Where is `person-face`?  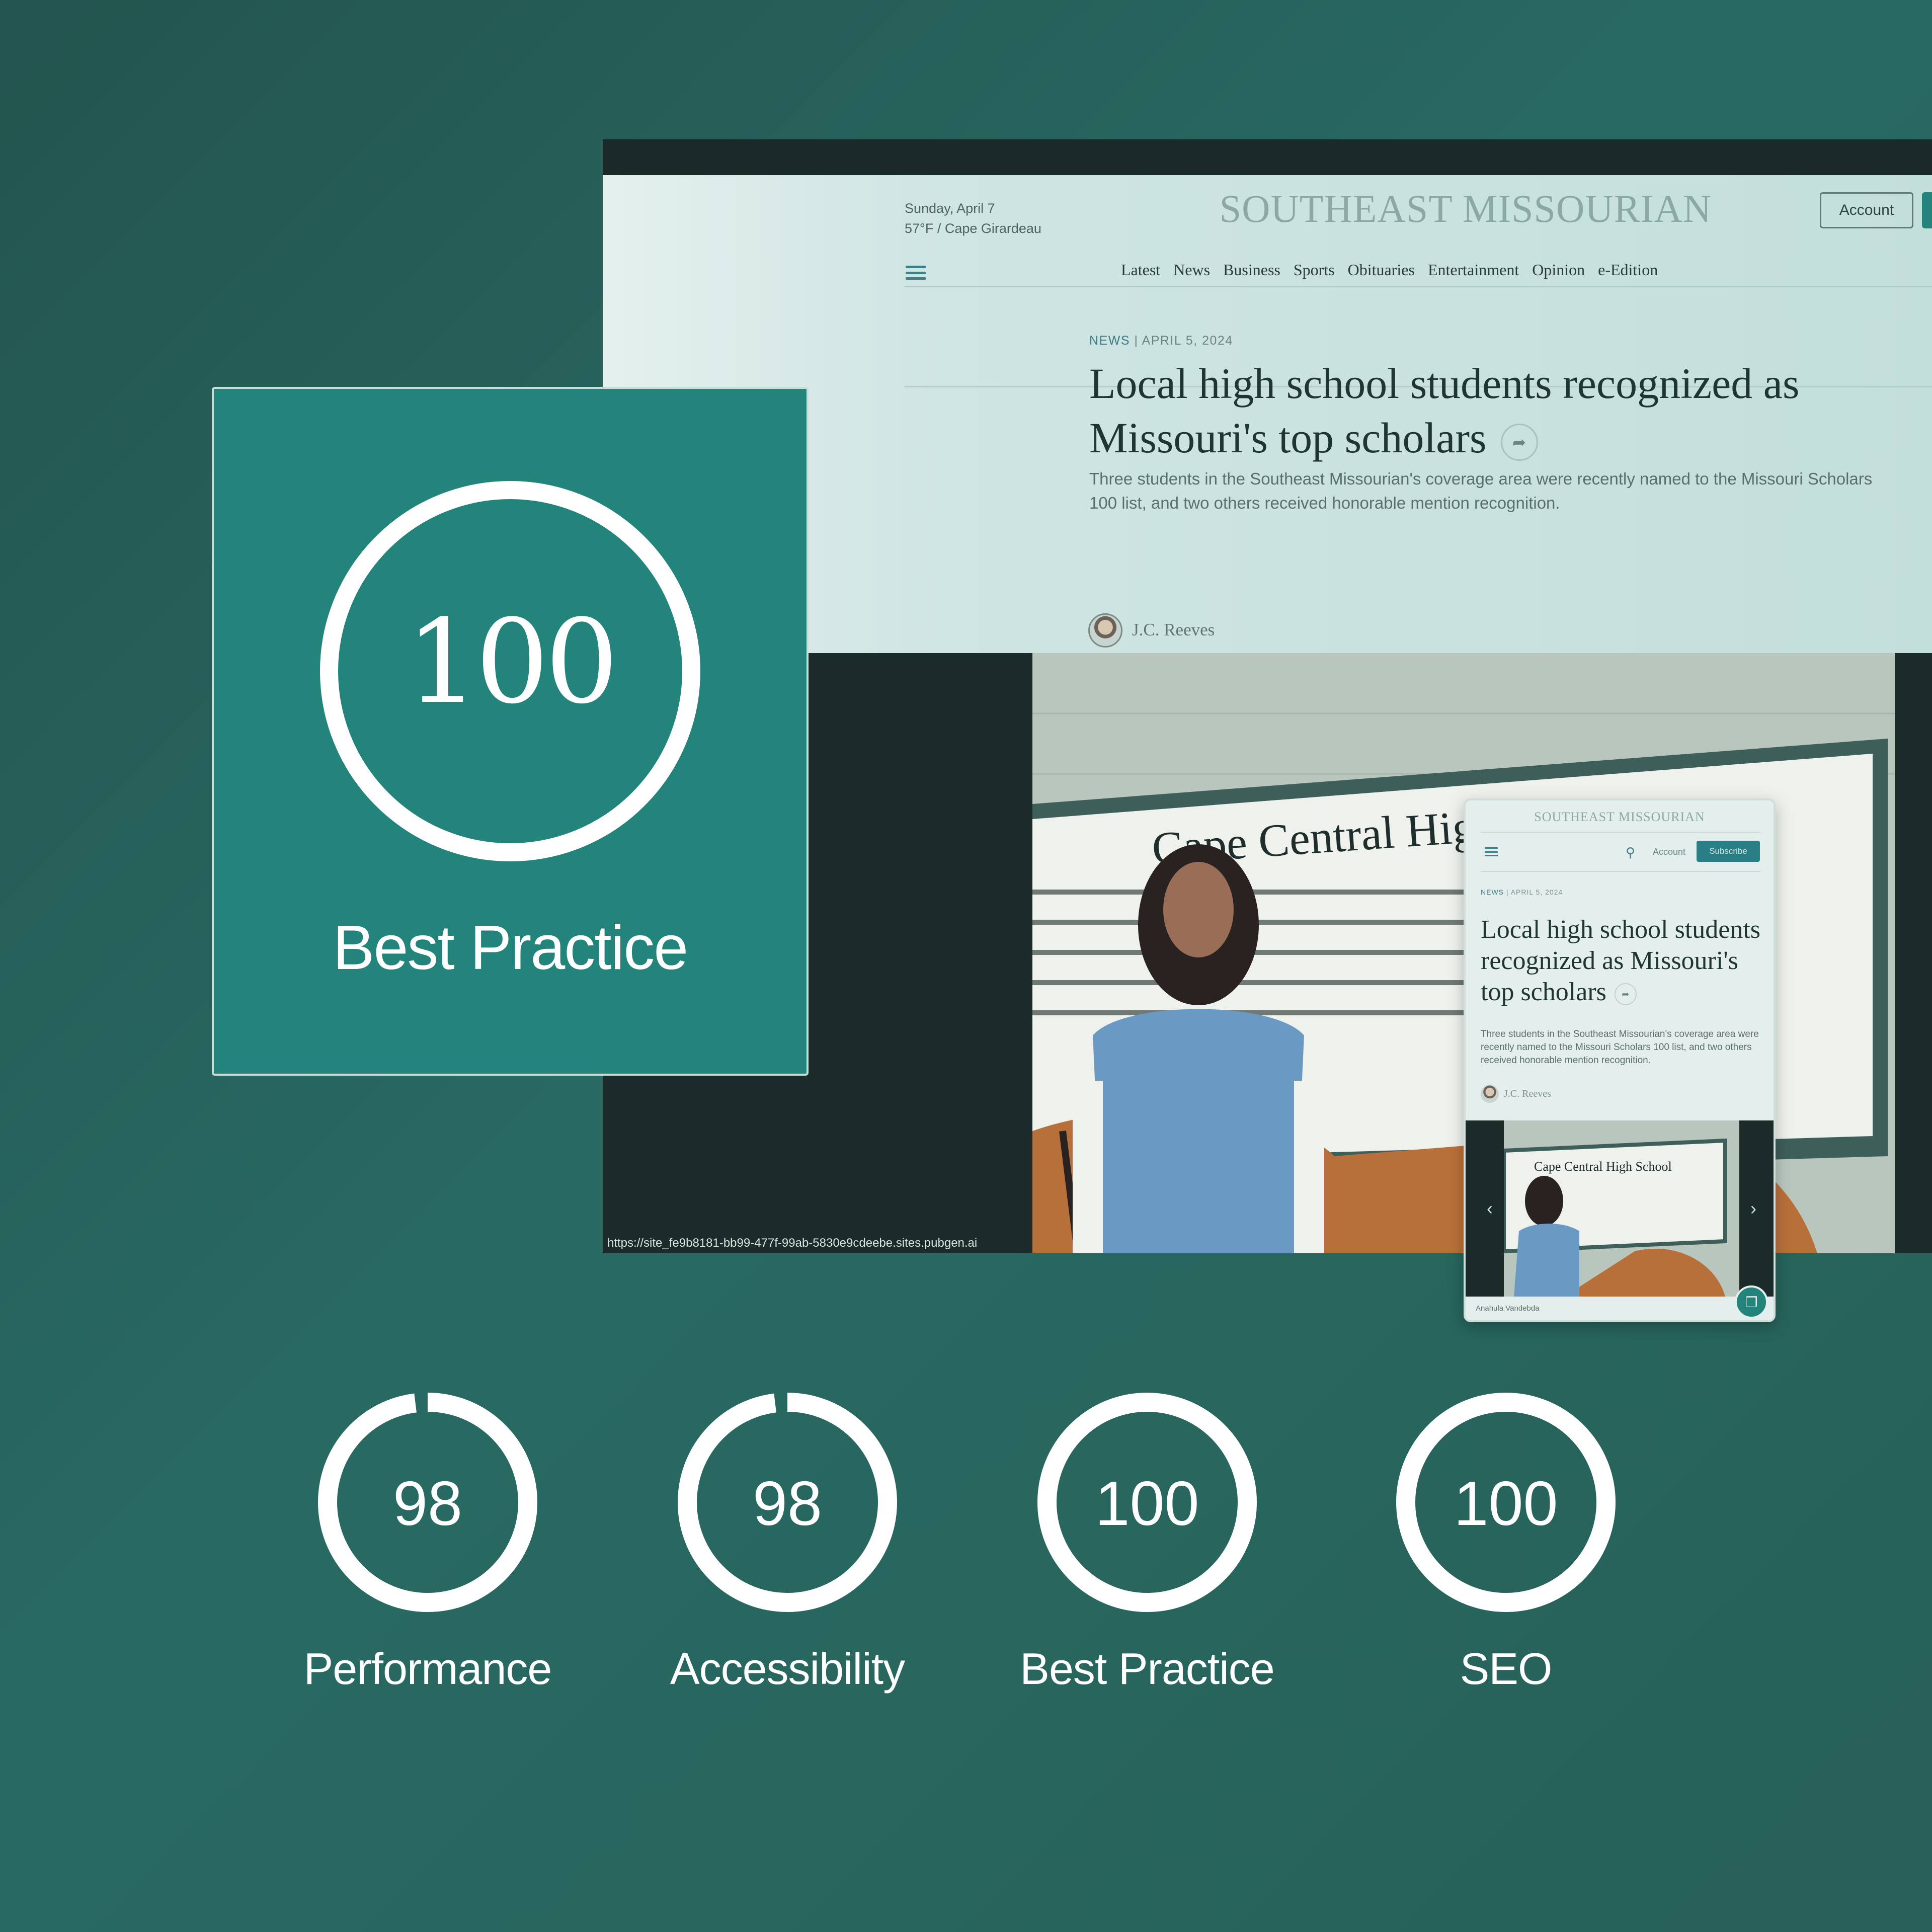 person-face is located at coordinates (1199, 909).